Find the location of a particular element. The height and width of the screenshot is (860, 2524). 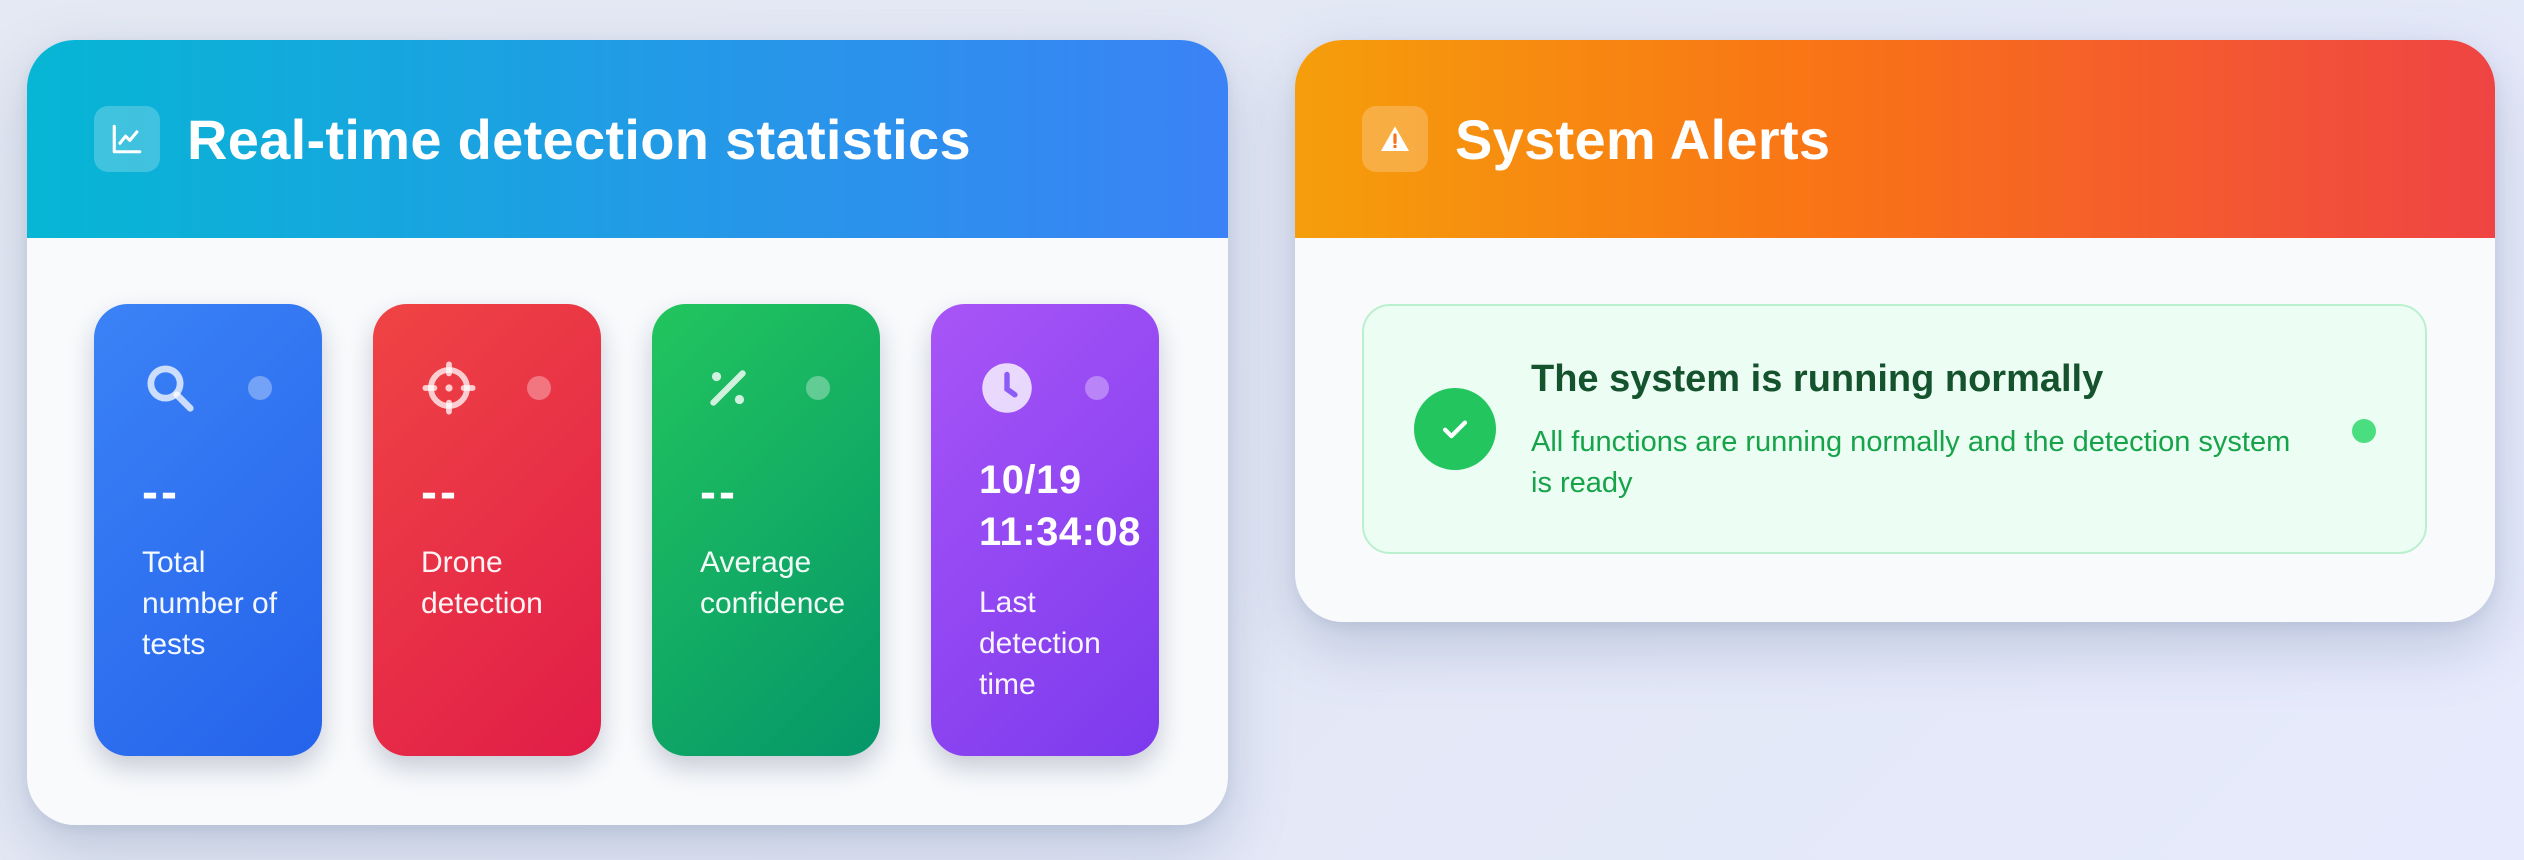

stat-card-last-detection-time: 10/19 11:34:08 Last detection time is located at coordinates (1045, 530).